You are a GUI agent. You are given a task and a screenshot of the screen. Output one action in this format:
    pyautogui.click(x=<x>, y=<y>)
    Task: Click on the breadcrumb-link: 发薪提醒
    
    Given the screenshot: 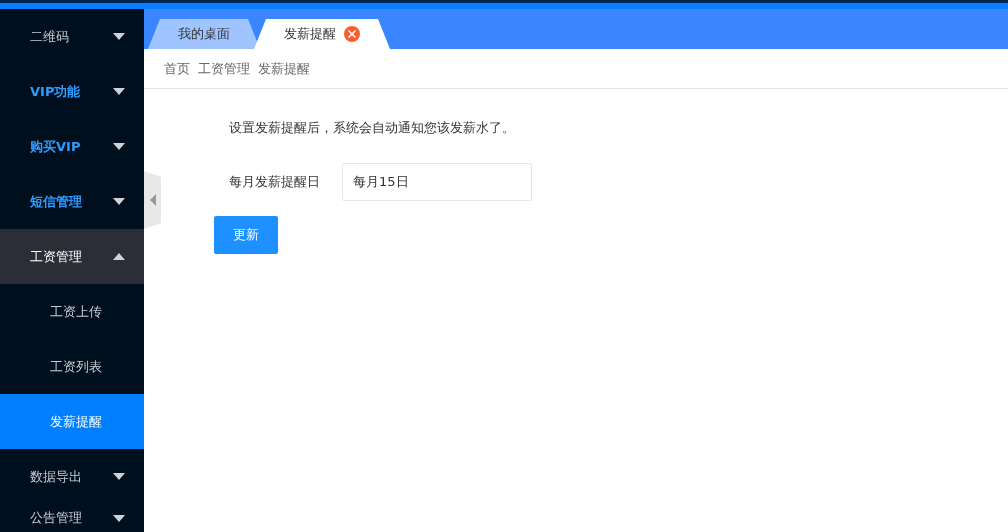 What is the action you would take?
    pyautogui.click(x=284, y=68)
    